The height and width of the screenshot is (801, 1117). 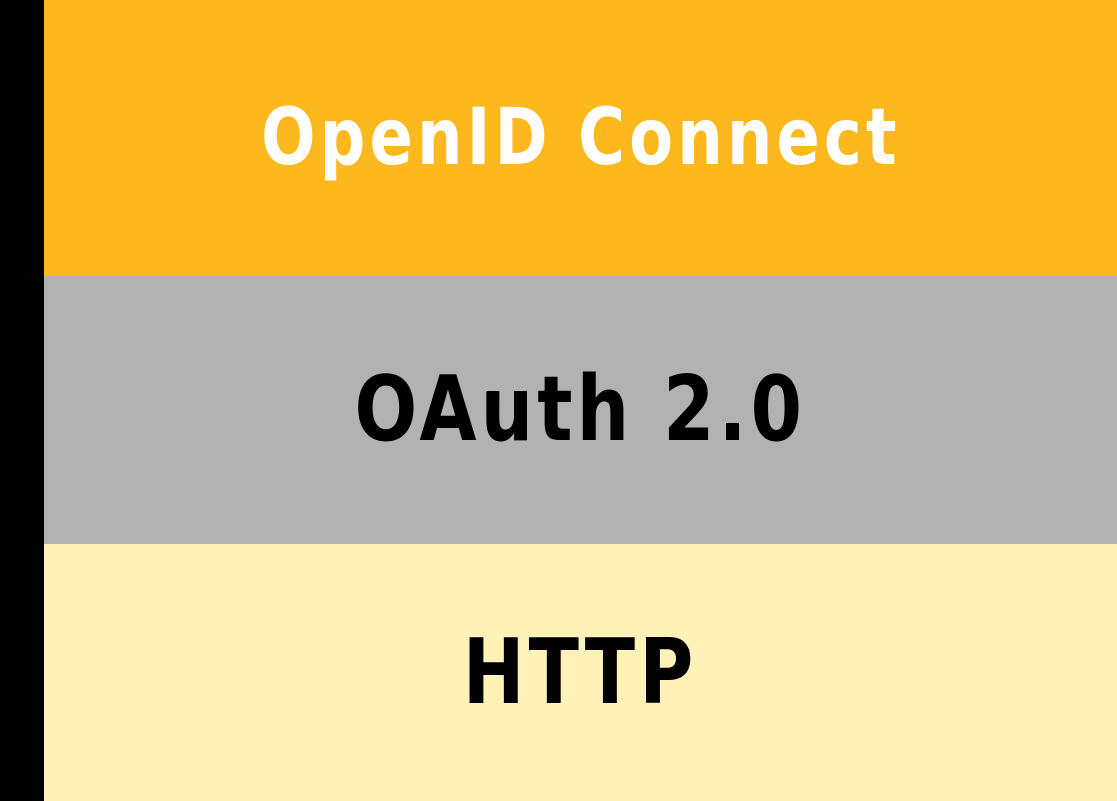 I want to click on layer-label-oauth: OAuth 2.0, so click(x=580, y=409).